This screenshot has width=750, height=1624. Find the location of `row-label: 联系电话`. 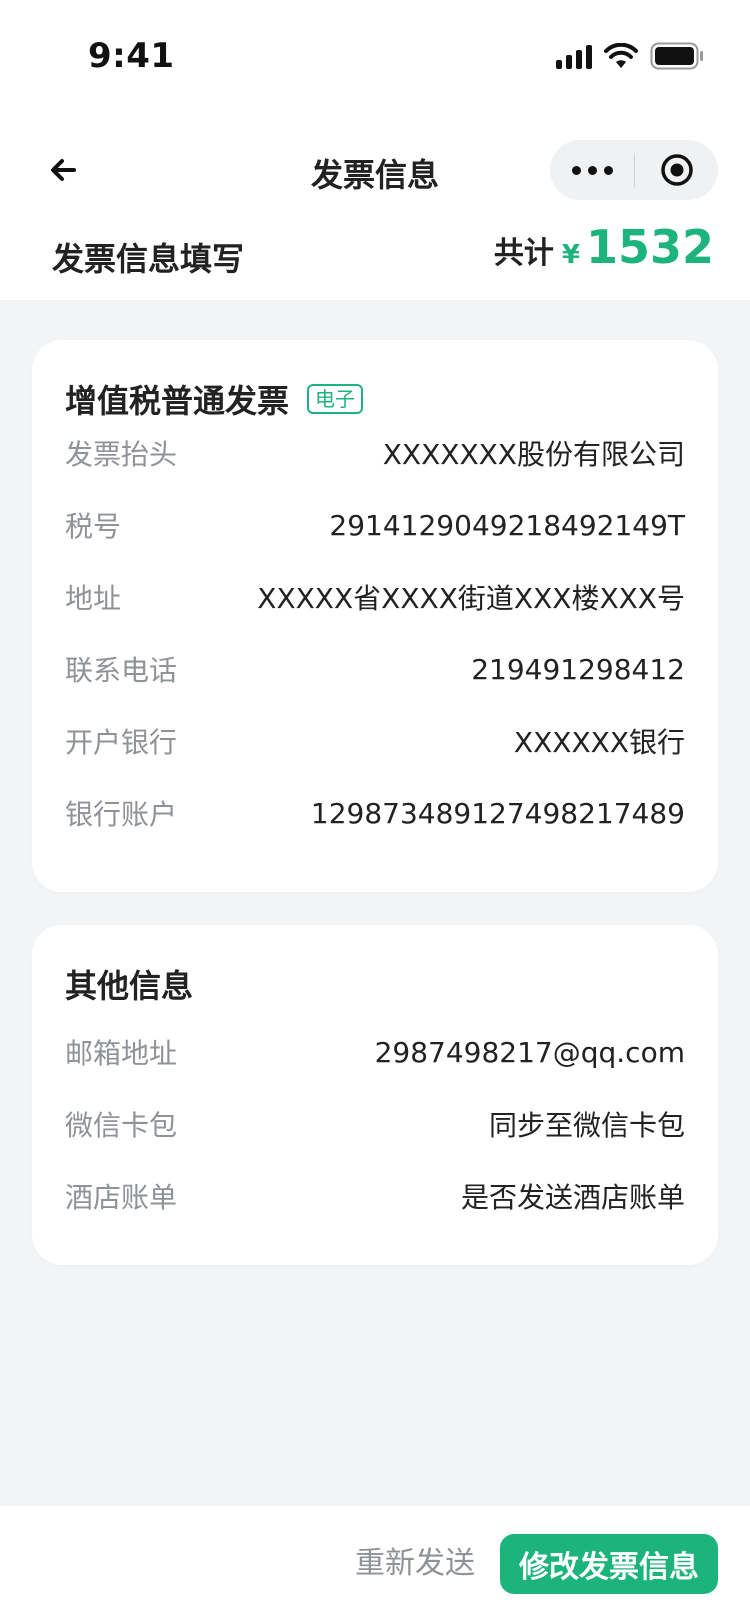

row-label: 联系电话 is located at coordinates (121, 670).